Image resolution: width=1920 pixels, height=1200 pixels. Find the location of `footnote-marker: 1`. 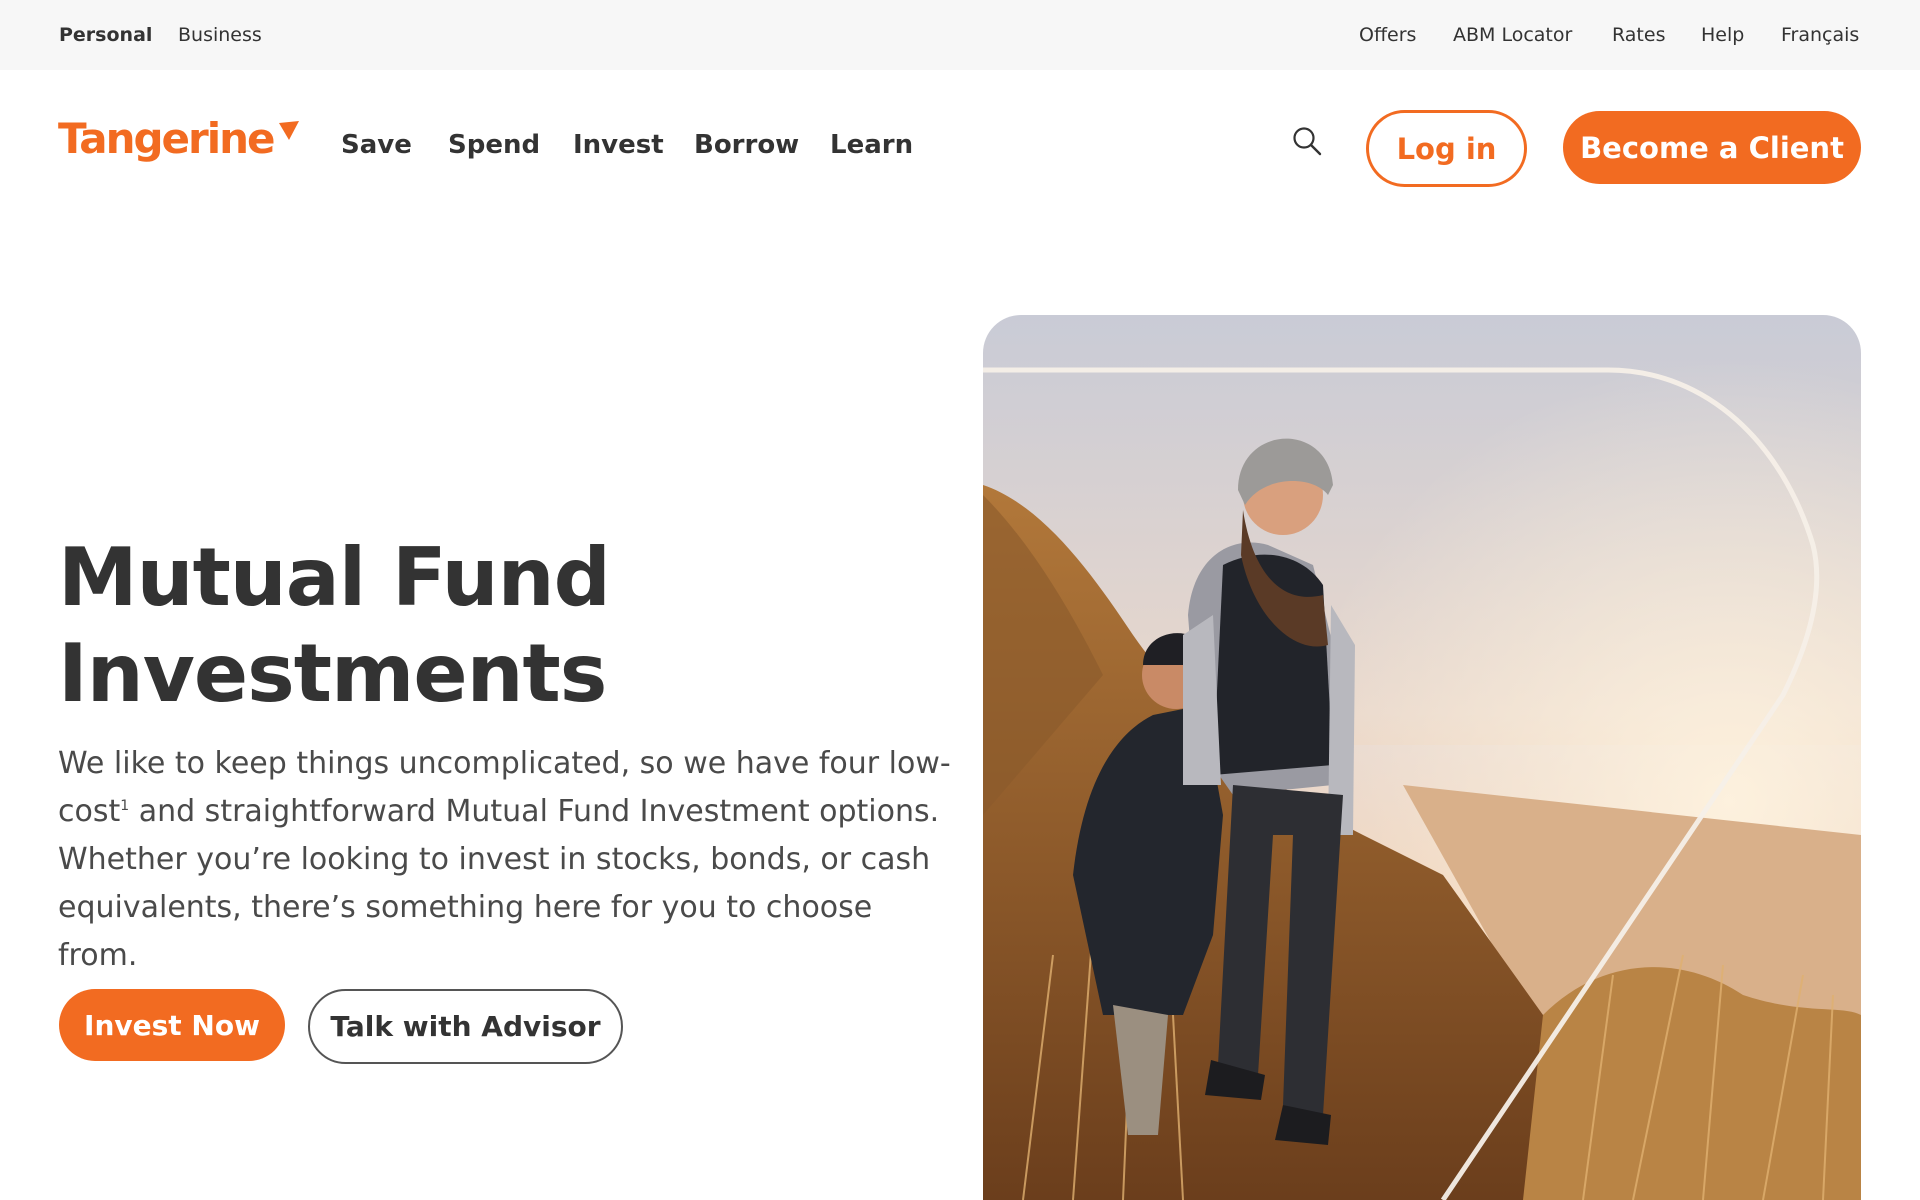

footnote-marker: 1 is located at coordinates (124, 806).